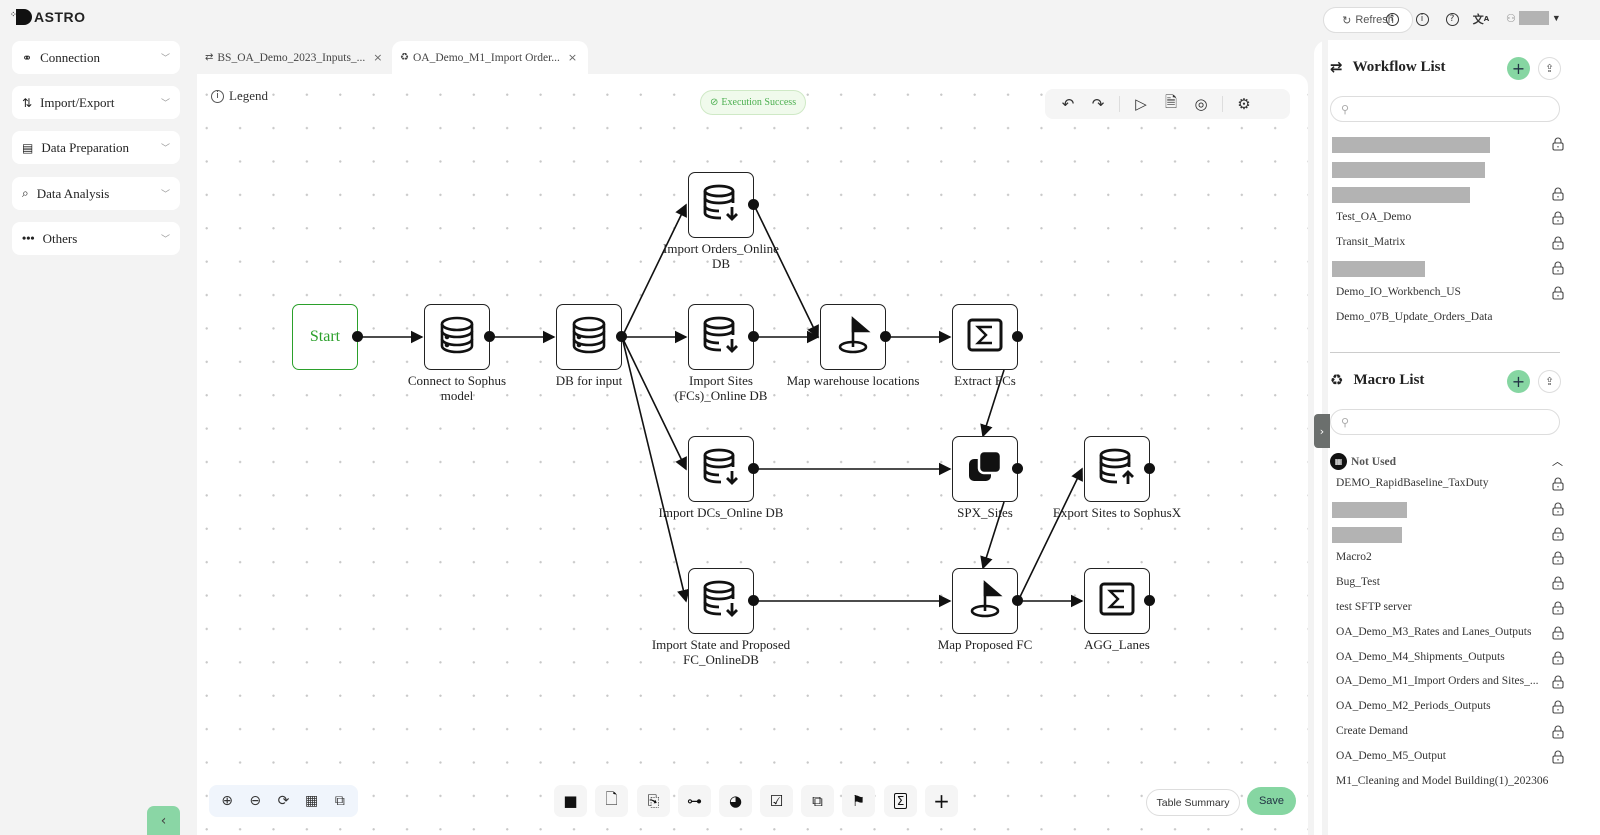 Image resolution: width=1600 pixels, height=835 pixels. I want to click on table-summary-button: Table Summary, so click(1193, 802).